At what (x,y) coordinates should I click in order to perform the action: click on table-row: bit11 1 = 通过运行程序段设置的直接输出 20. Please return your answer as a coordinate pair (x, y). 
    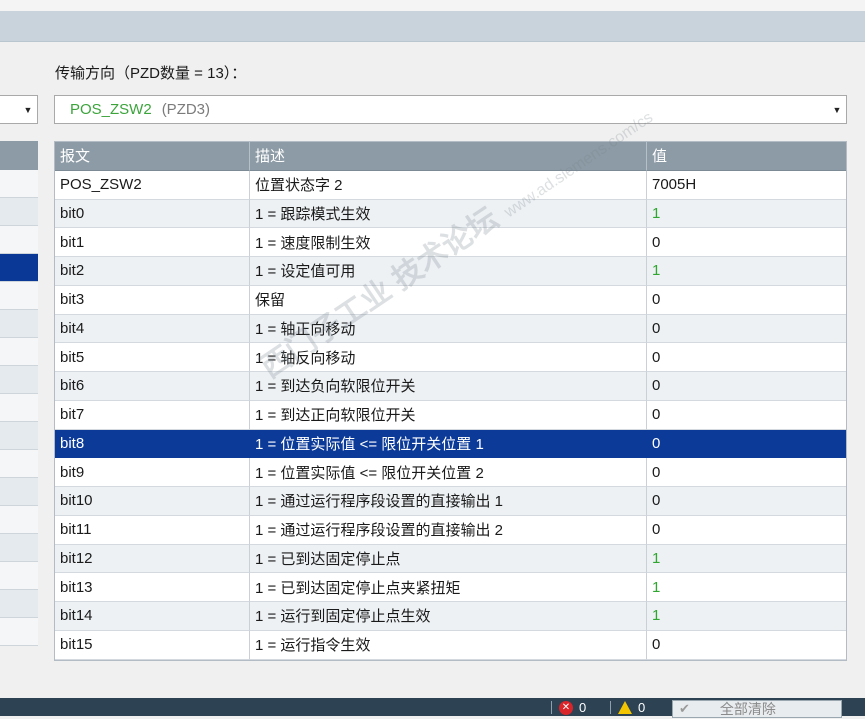
    Looking at the image, I should click on (450, 530).